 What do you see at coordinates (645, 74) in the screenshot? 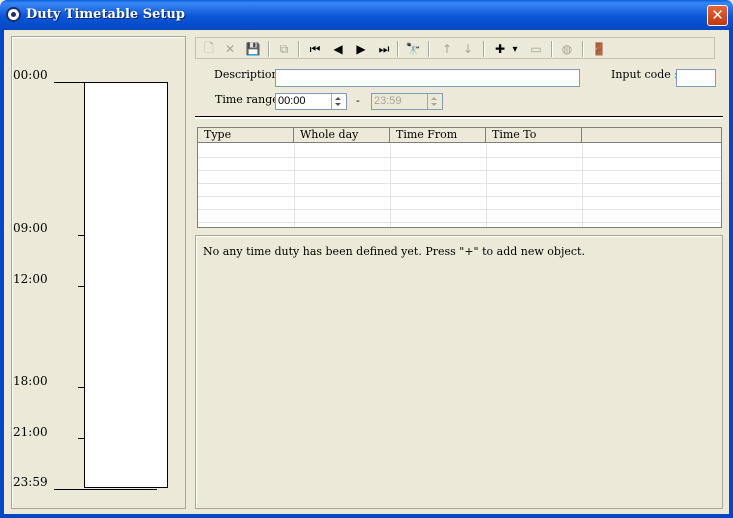
I see `input-code-label: Input code :` at bounding box center [645, 74].